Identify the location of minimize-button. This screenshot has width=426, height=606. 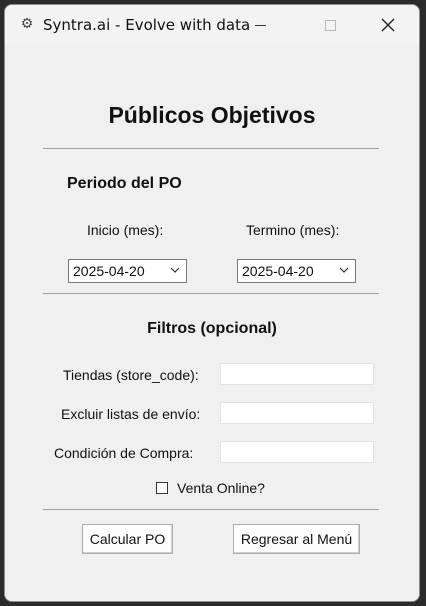
(260, 25).